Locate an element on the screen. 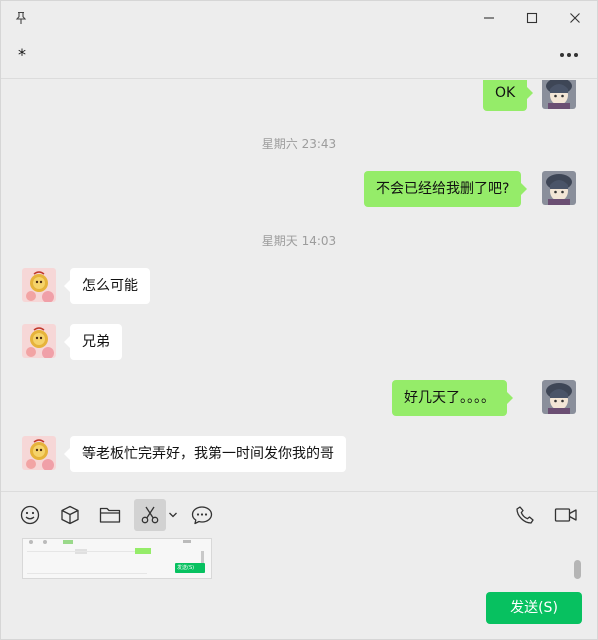 The image size is (598, 640). composer-divider is located at coordinates (299, 491).